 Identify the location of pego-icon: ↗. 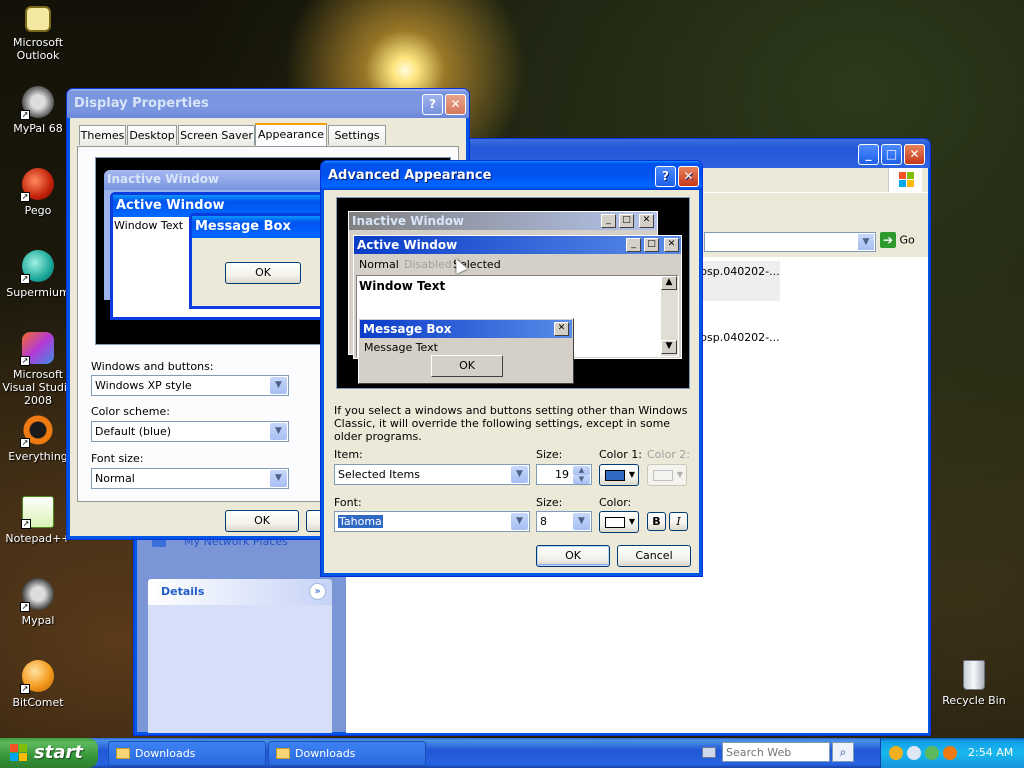
(37, 185).